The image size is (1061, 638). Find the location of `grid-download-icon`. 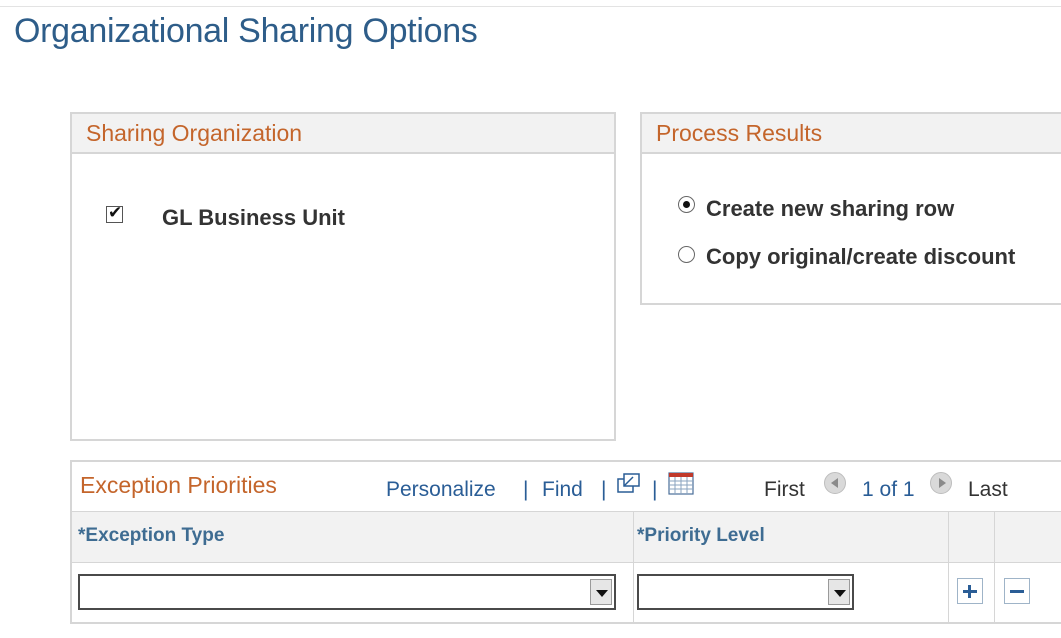

grid-download-icon is located at coordinates (681, 484).